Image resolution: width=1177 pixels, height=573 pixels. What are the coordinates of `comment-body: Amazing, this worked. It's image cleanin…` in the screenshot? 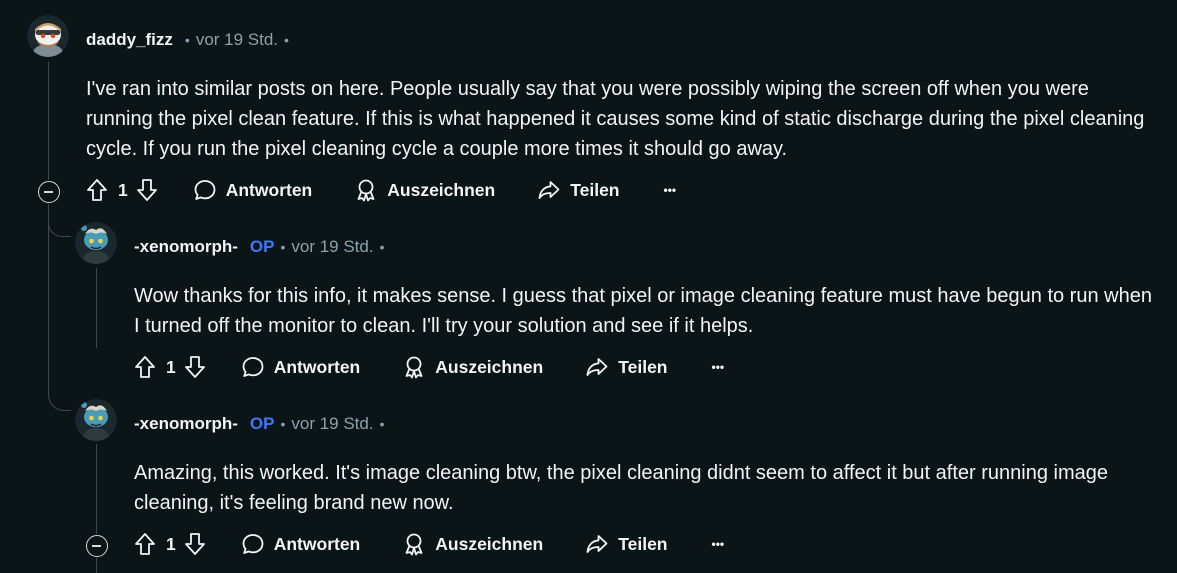 It's located at (621, 488).